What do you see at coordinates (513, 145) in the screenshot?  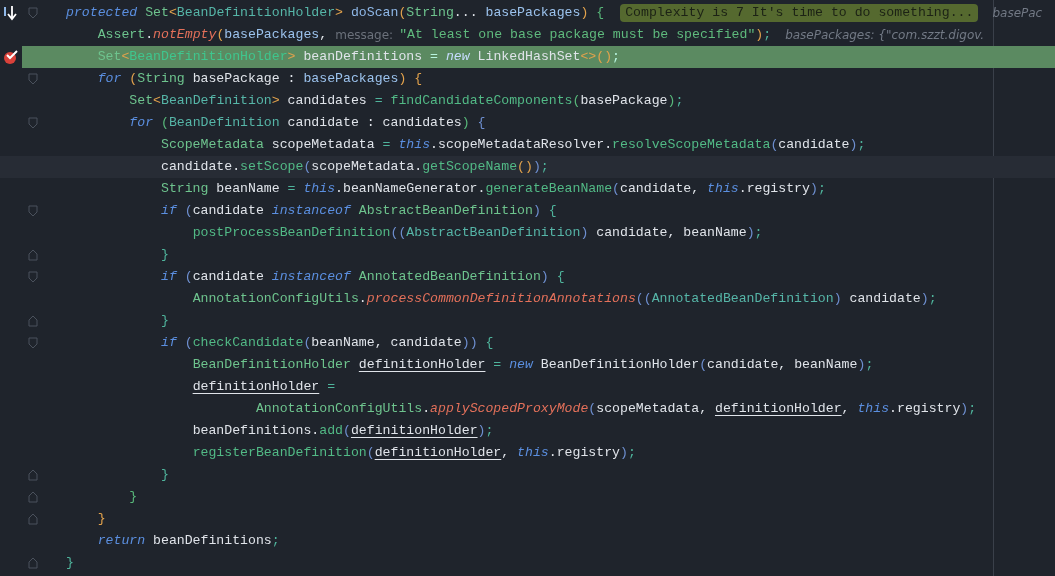 I see `code-text: ScopeMetadata scopeMetadata = this.scopeMetadataResolver.resolveScopeMetadata(candidate);` at bounding box center [513, 145].